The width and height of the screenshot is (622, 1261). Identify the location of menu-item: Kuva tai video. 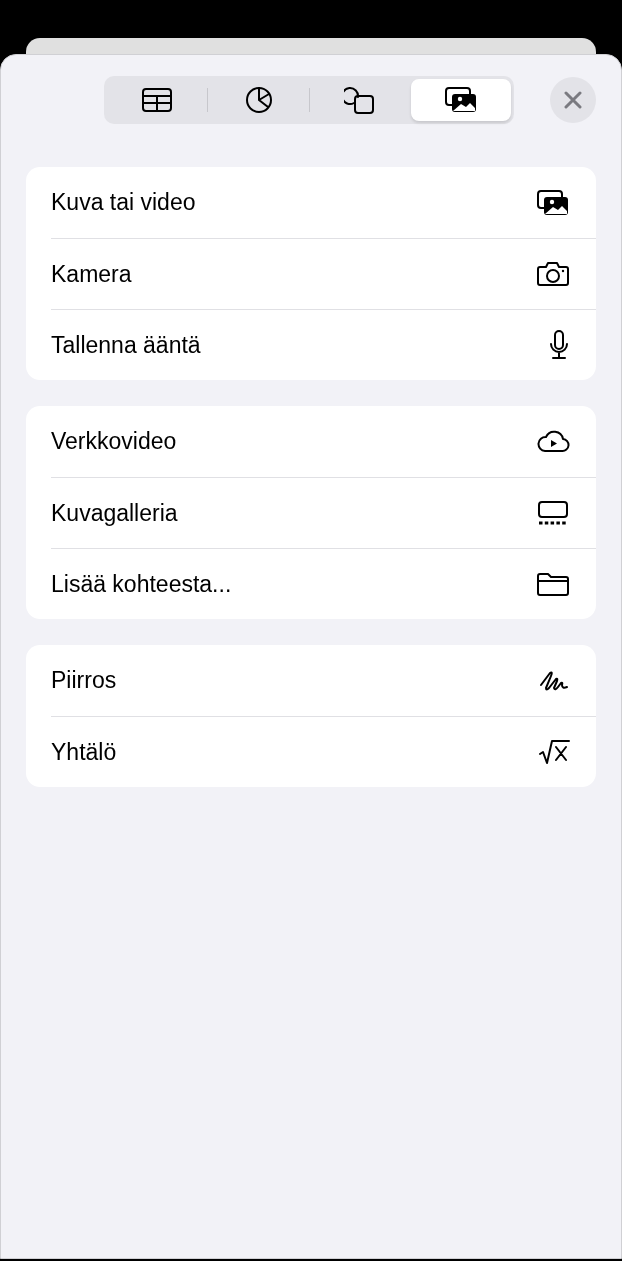
(323, 202).